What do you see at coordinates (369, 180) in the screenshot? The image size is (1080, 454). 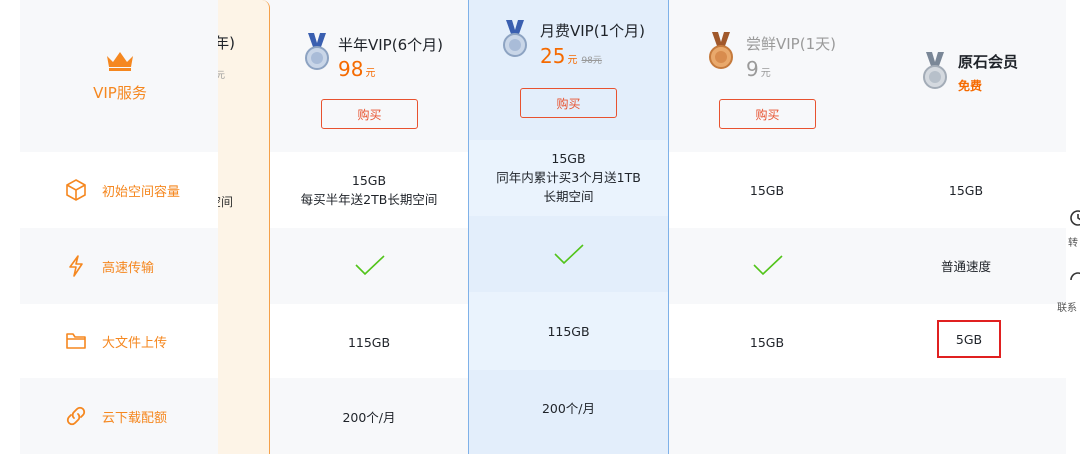 I see `half-year-storage-line1: 15GB` at bounding box center [369, 180].